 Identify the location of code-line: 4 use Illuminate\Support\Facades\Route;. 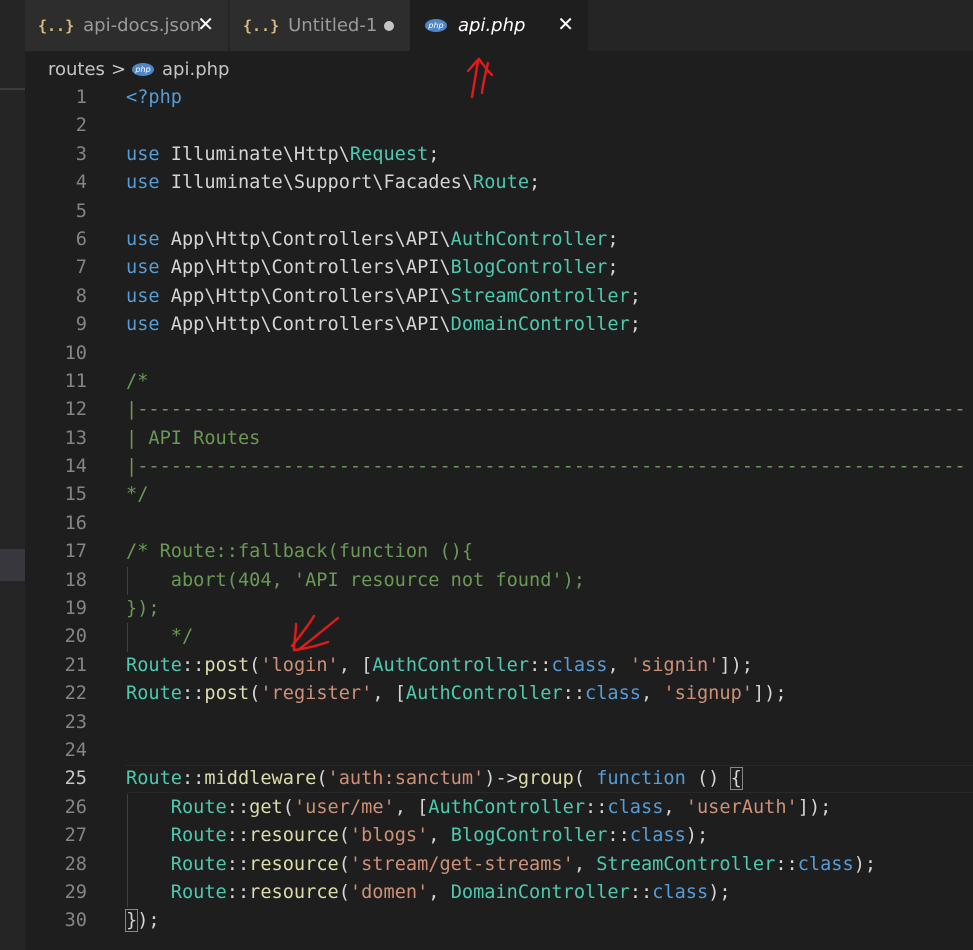
(486, 183).